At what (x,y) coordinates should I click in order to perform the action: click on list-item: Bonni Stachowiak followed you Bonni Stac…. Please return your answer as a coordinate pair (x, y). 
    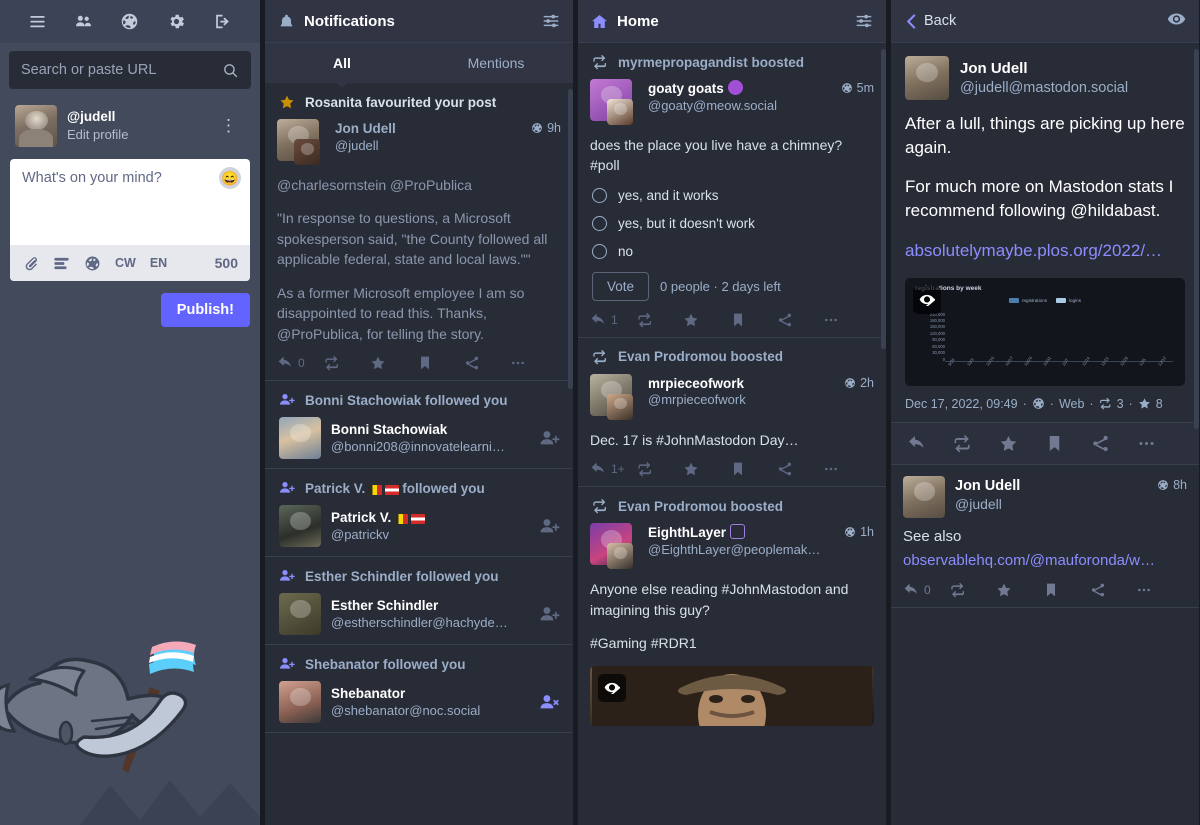
    Looking at the image, I should click on (419, 425).